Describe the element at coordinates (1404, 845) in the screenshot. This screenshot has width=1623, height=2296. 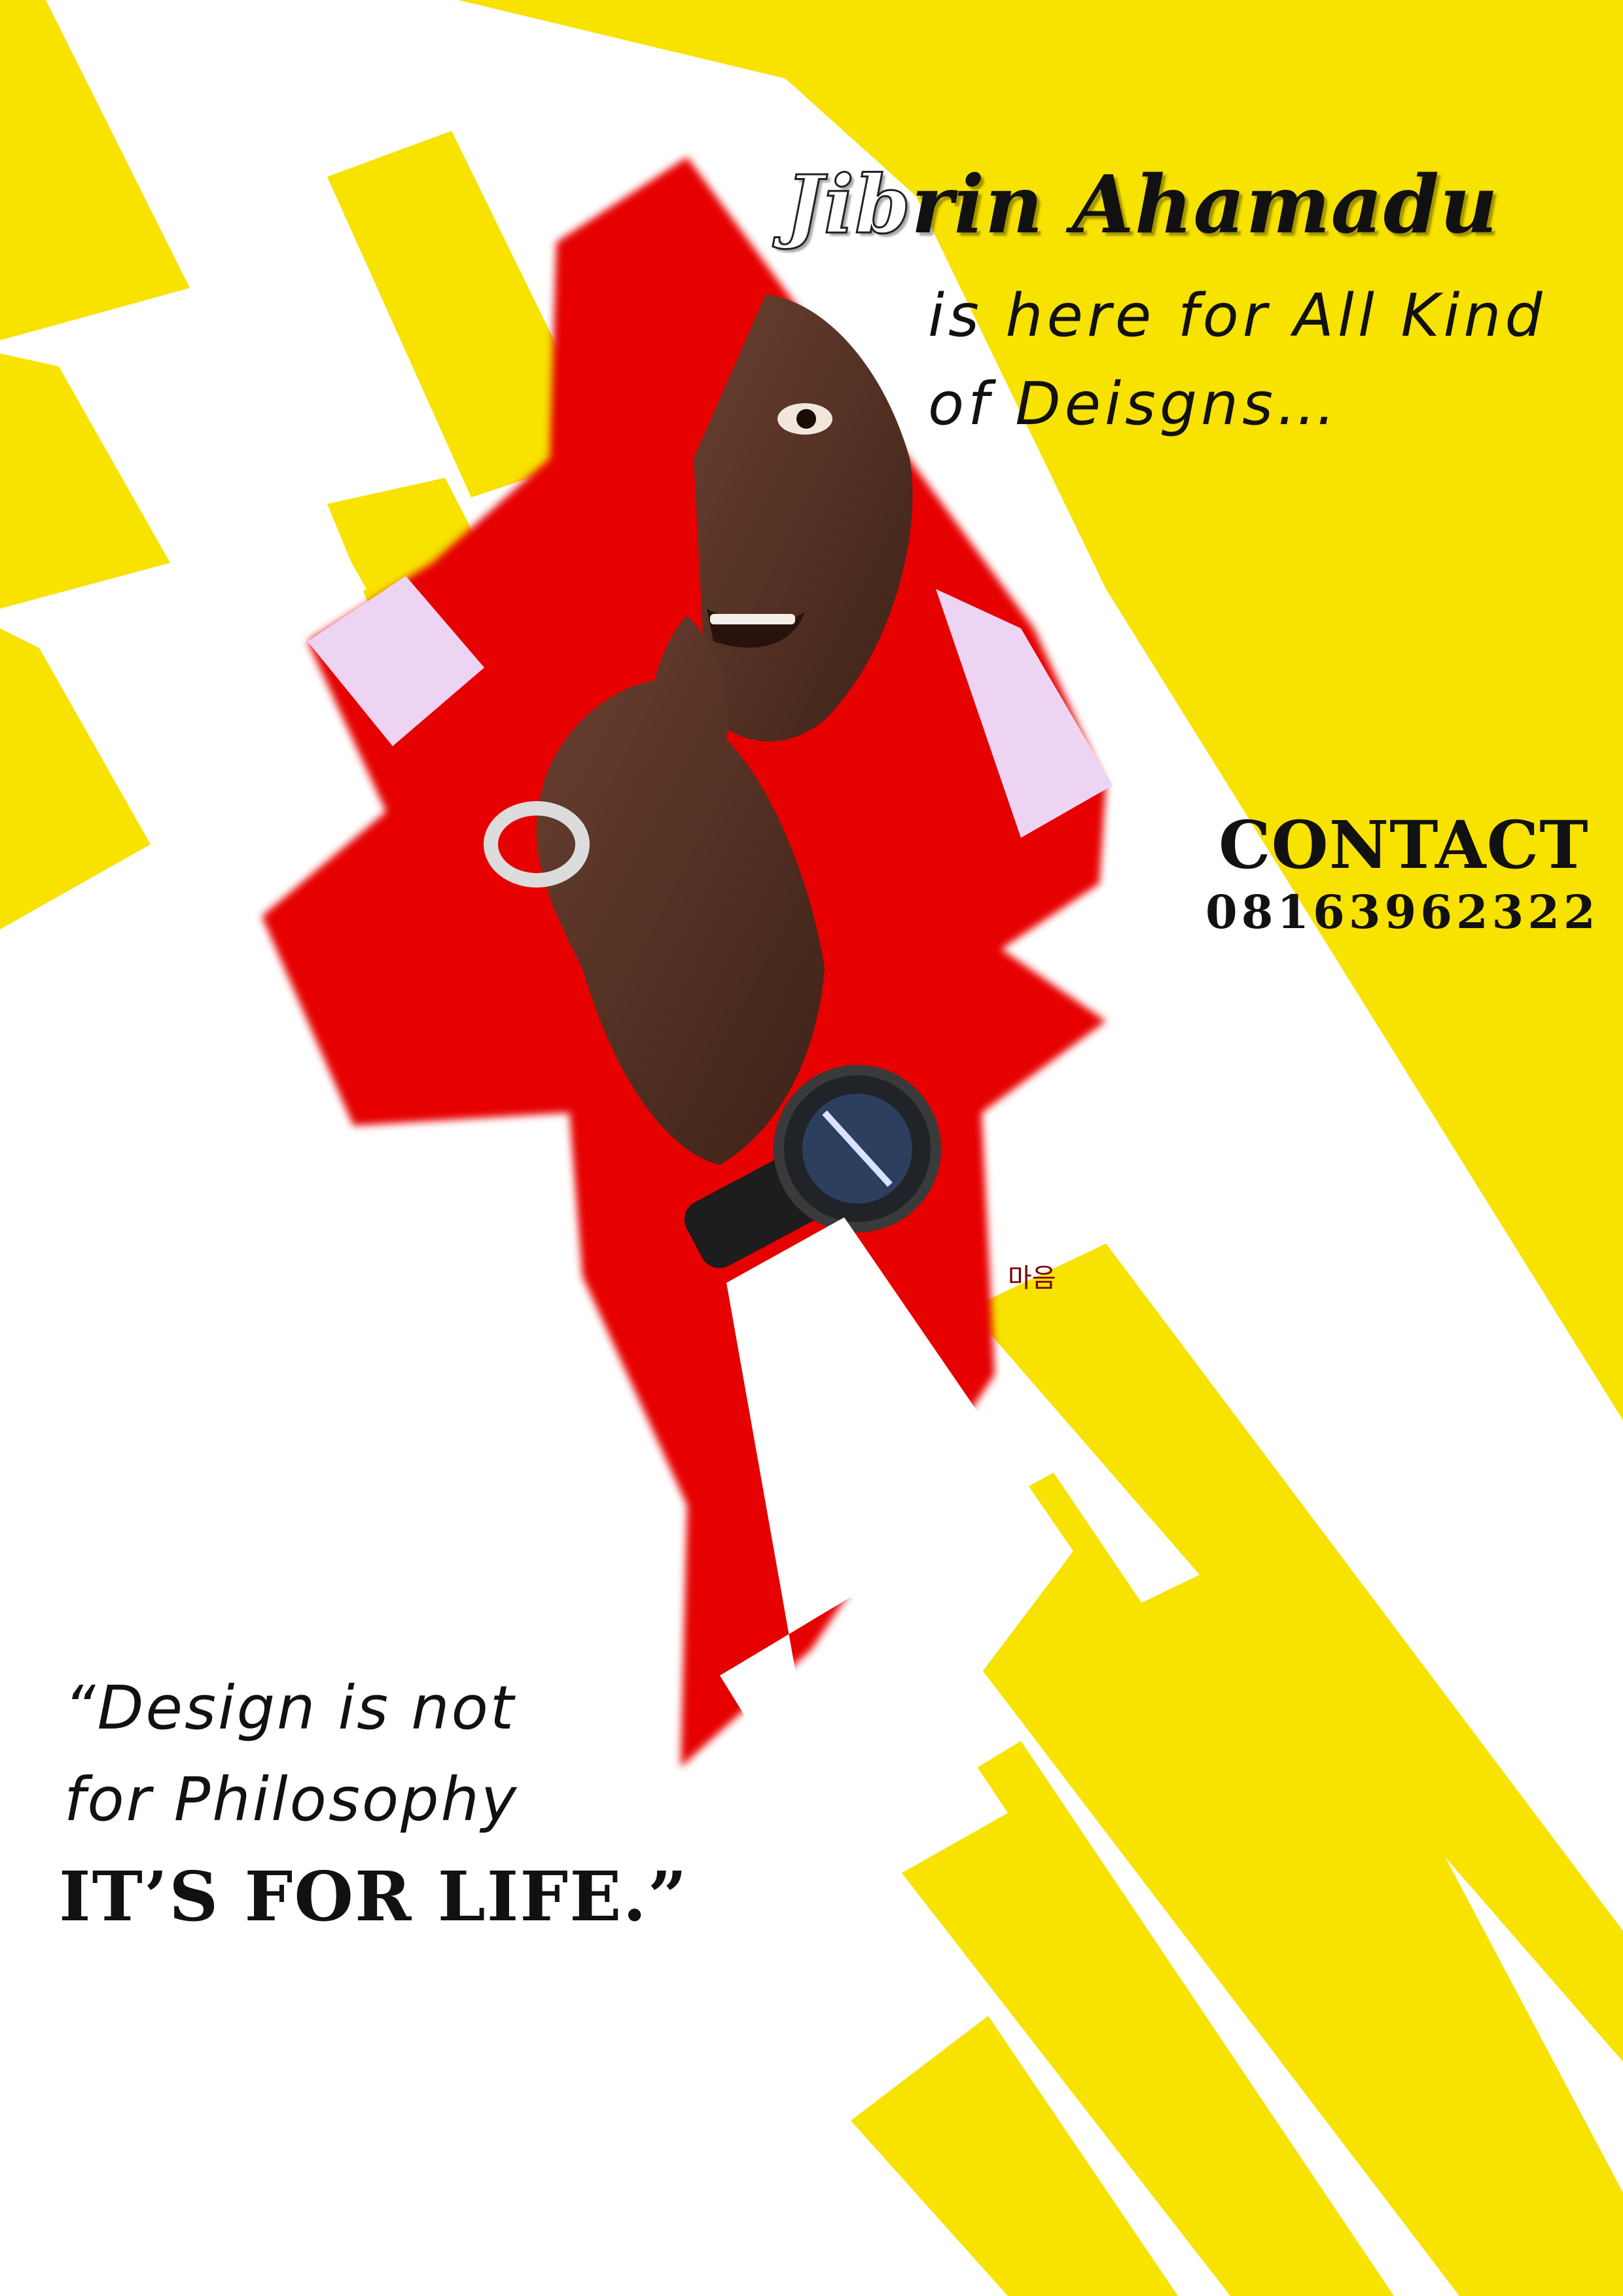
I see `contact-label: CONTACT` at that location.